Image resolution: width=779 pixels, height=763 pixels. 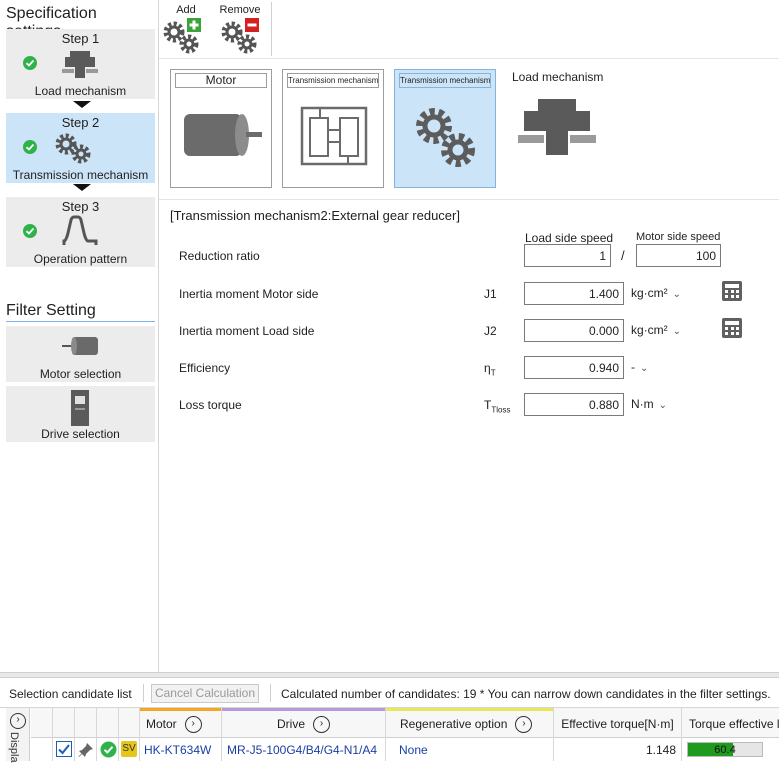 I want to click on add-button: Add, so click(x=186, y=29).